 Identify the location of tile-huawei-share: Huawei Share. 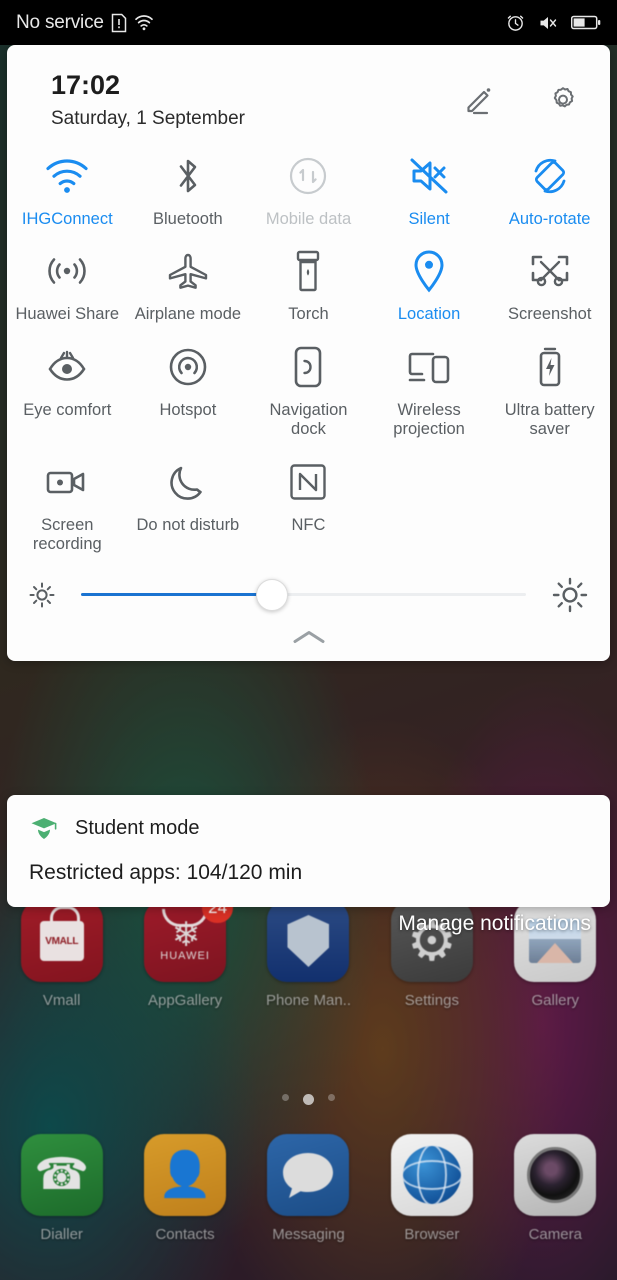
(67, 284).